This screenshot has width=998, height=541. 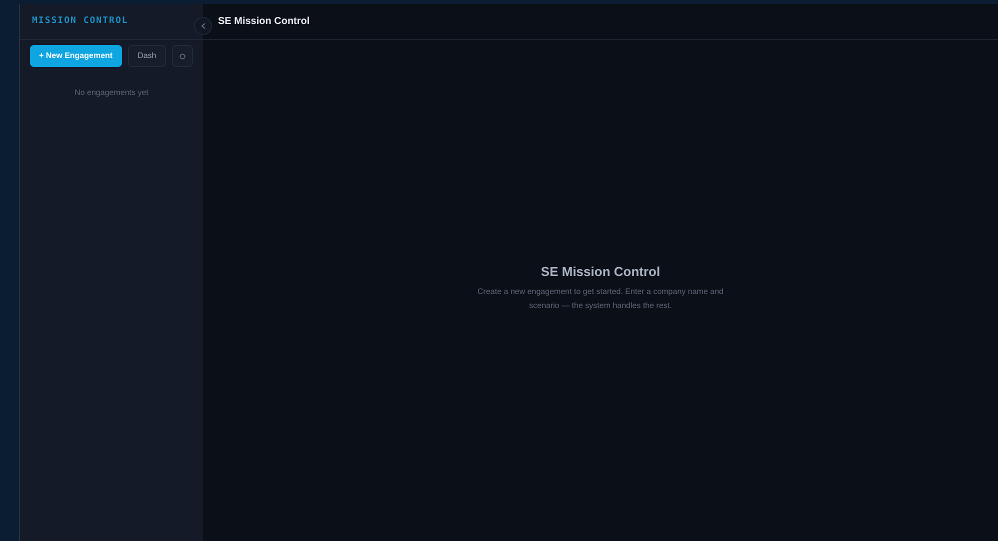 What do you see at coordinates (80, 21) in the screenshot?
I see `sidebar-title: MISSION CONTROL` at bounding box center [80, 21].